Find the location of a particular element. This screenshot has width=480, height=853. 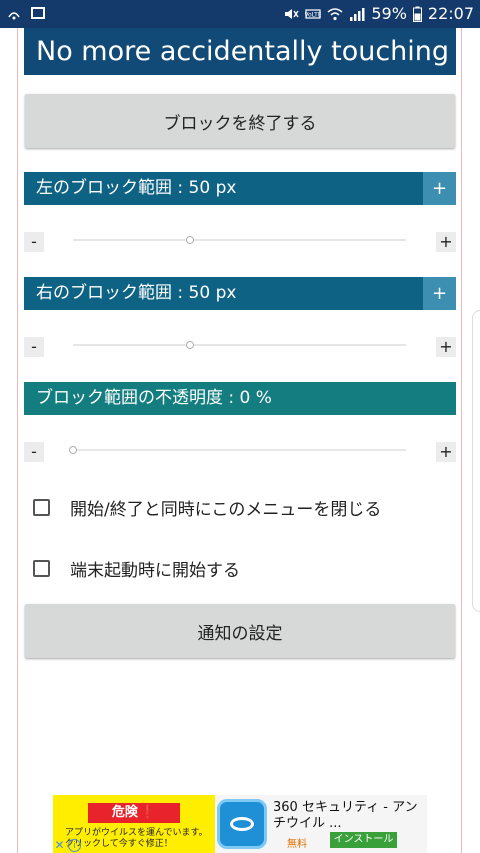

left-range-plus-button: + is located at coordinates (439, 188).